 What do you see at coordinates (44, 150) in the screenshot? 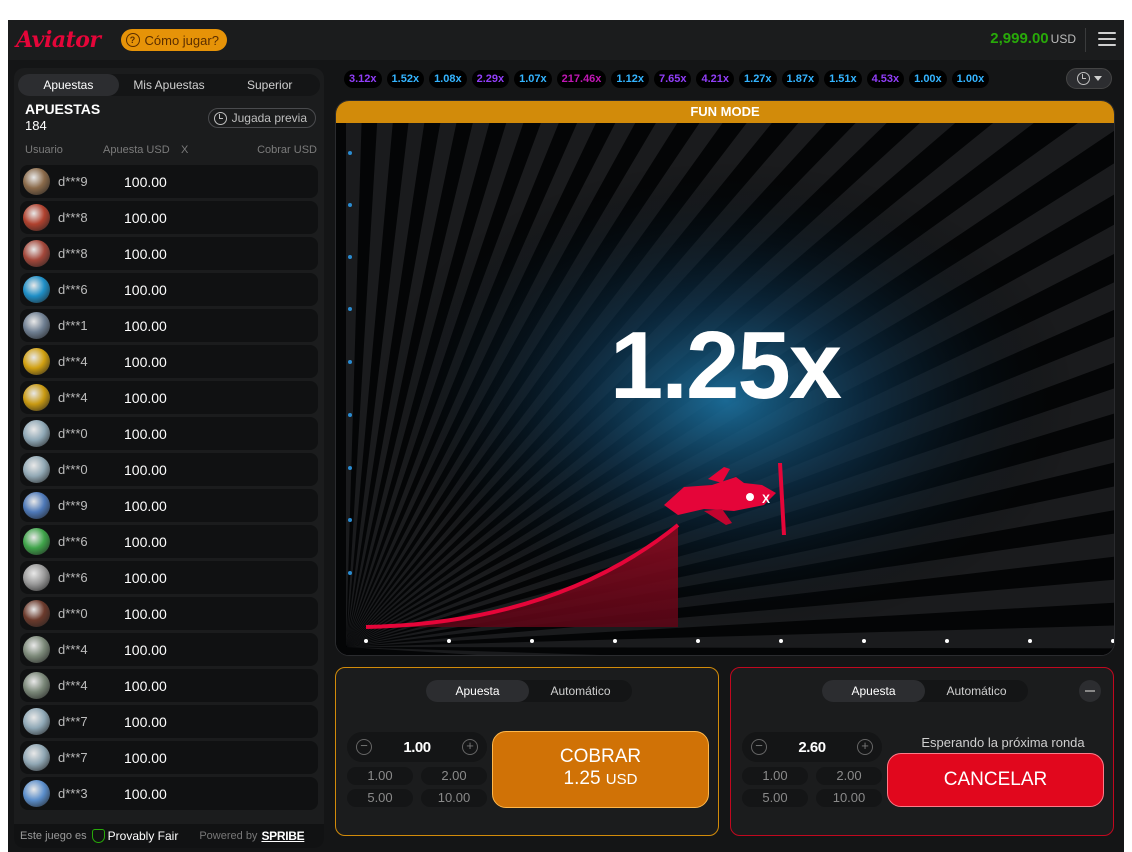
I see `column-user: Usuario` at bounding box center [44, 150].